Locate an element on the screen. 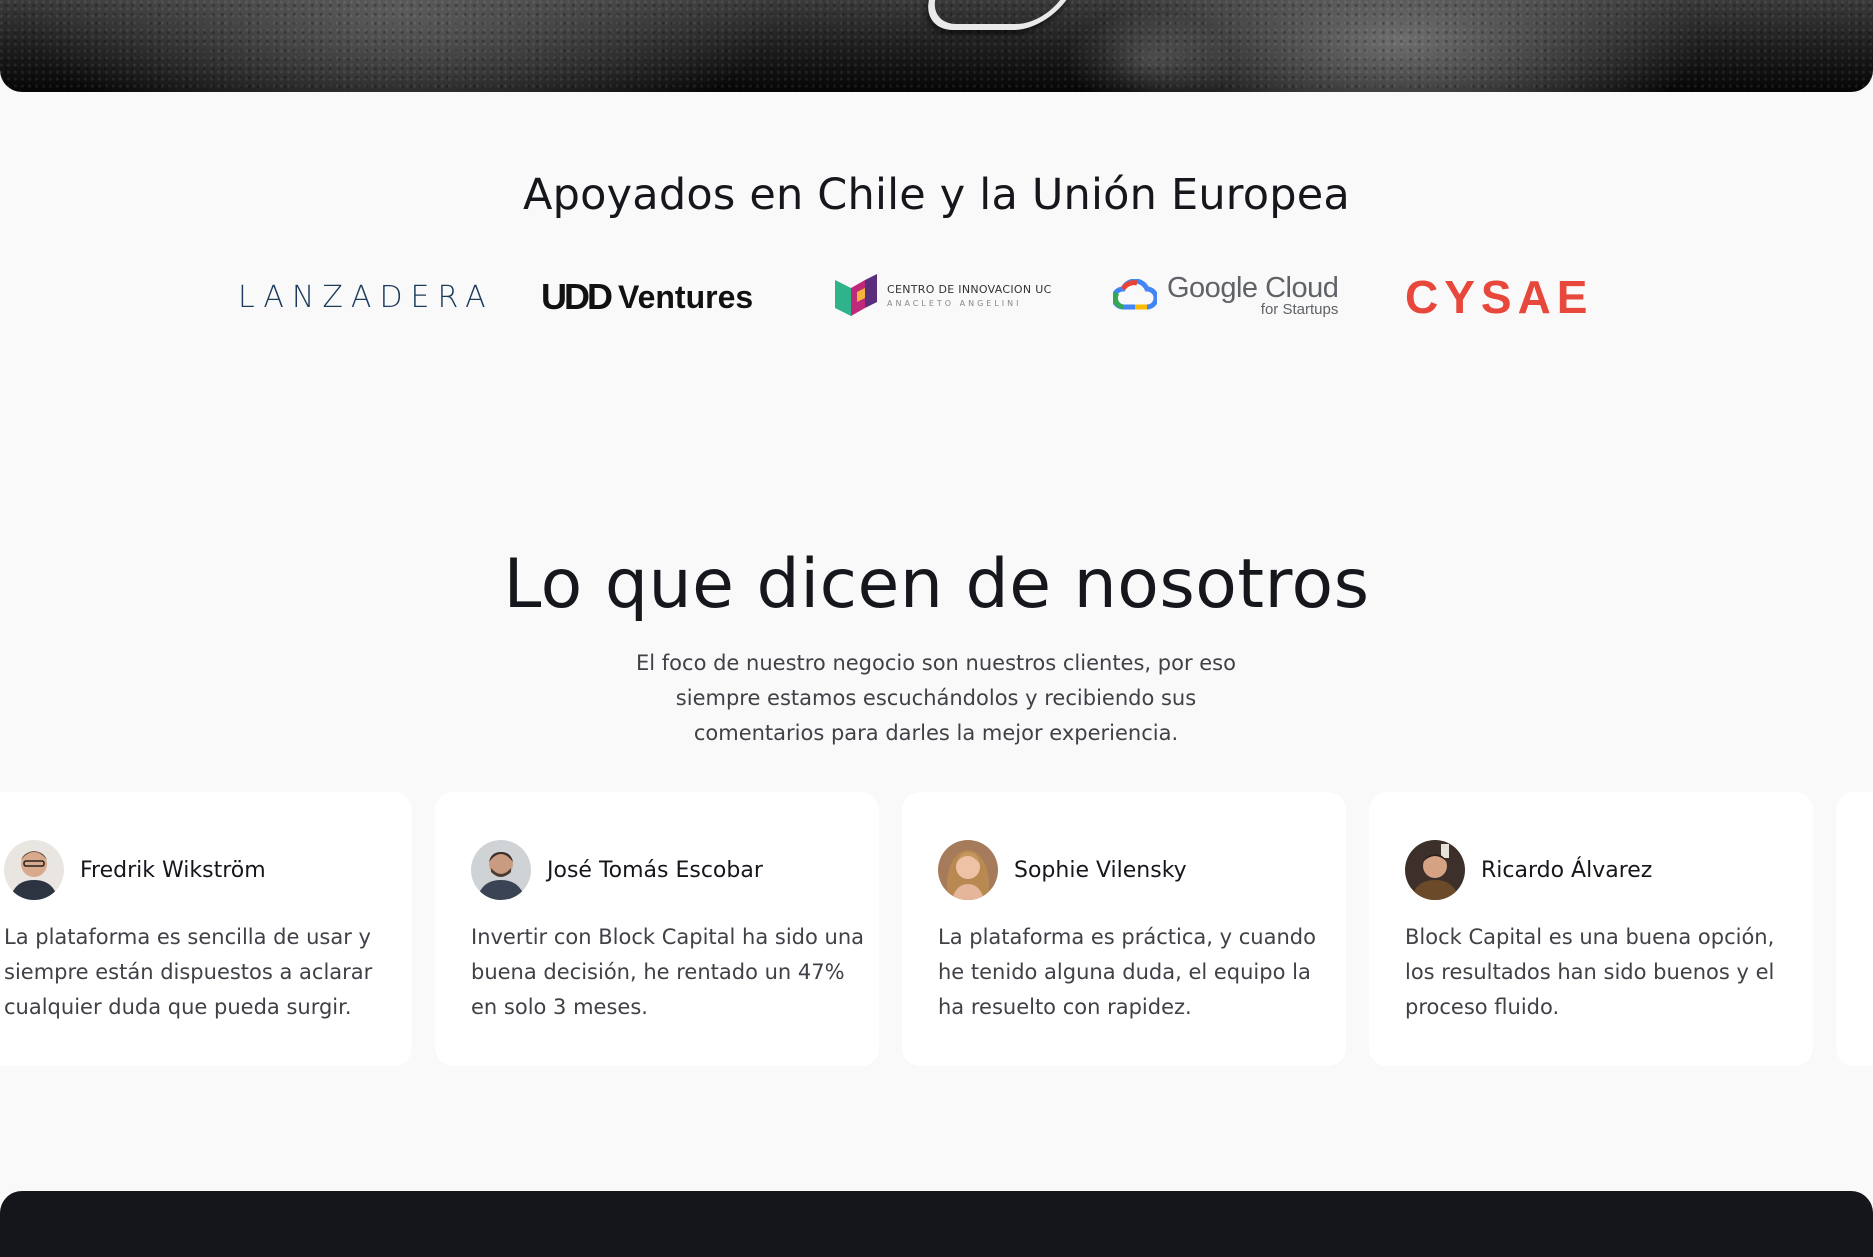 The height and width of the screenshot is (1257, 1873). testimonial-header: Fredrik Wikström is located at coordinates (135, 870).